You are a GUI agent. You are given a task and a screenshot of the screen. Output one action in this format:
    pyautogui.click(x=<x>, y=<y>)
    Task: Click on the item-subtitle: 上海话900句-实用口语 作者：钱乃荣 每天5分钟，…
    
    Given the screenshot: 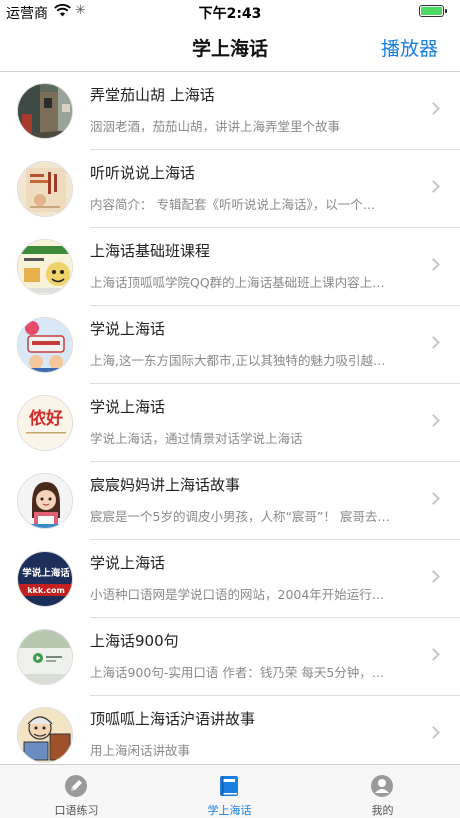 What is the action you would take?
    pyautogui.click(x=237, y=672)
    